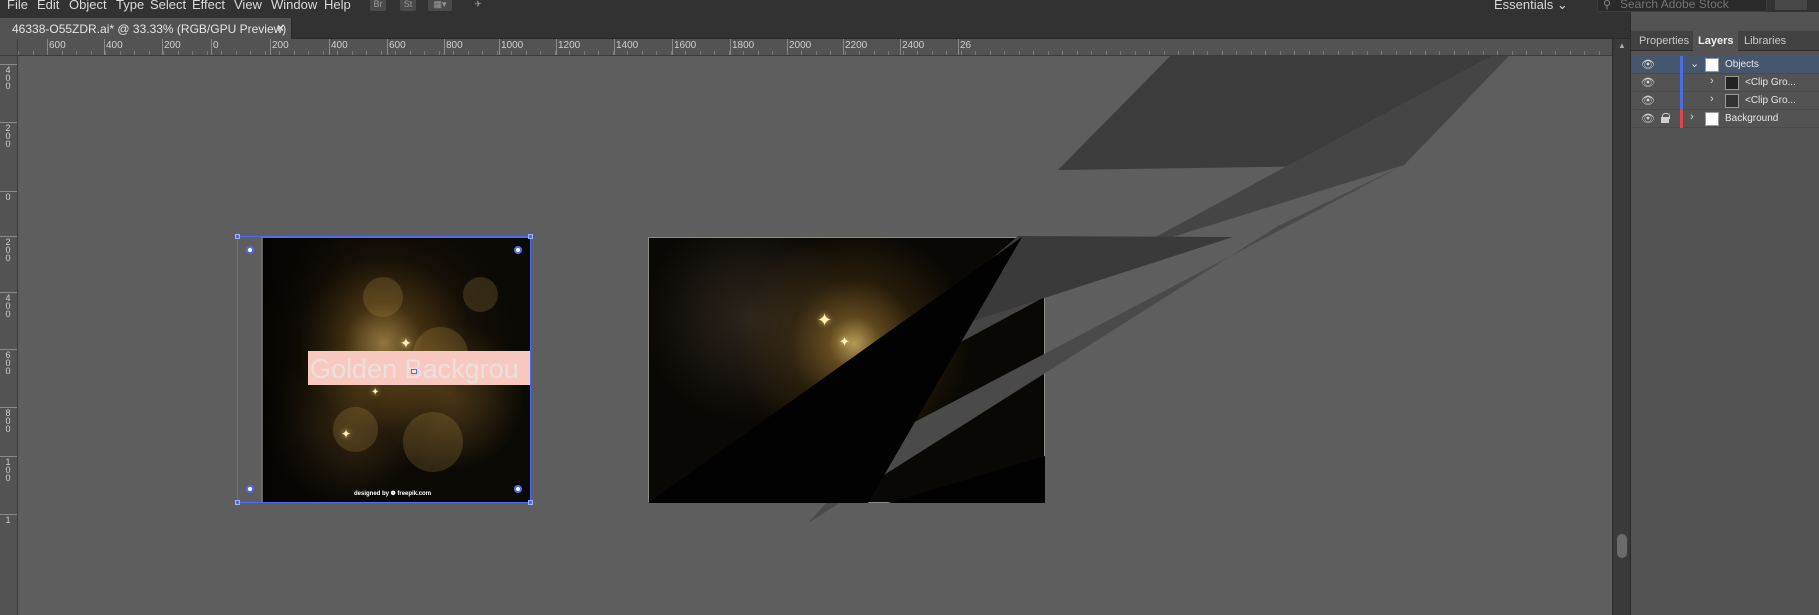 This screenshot has height=615, width=1819. What do you see at coordinates (1283, 113) in the screenshot?
I see `dark-parallelogram-shape` at bounding box center [1283, 113].